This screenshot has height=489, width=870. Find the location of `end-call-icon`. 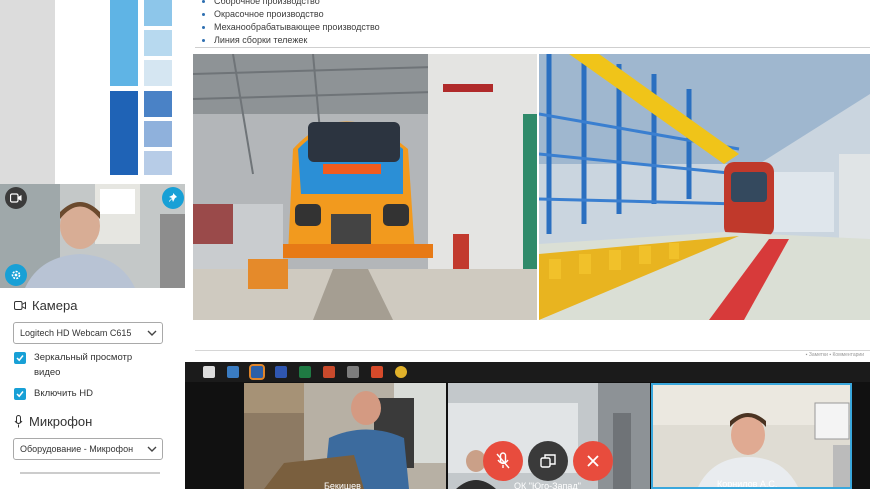

end-call-icon is located at coordinates (593, 461).